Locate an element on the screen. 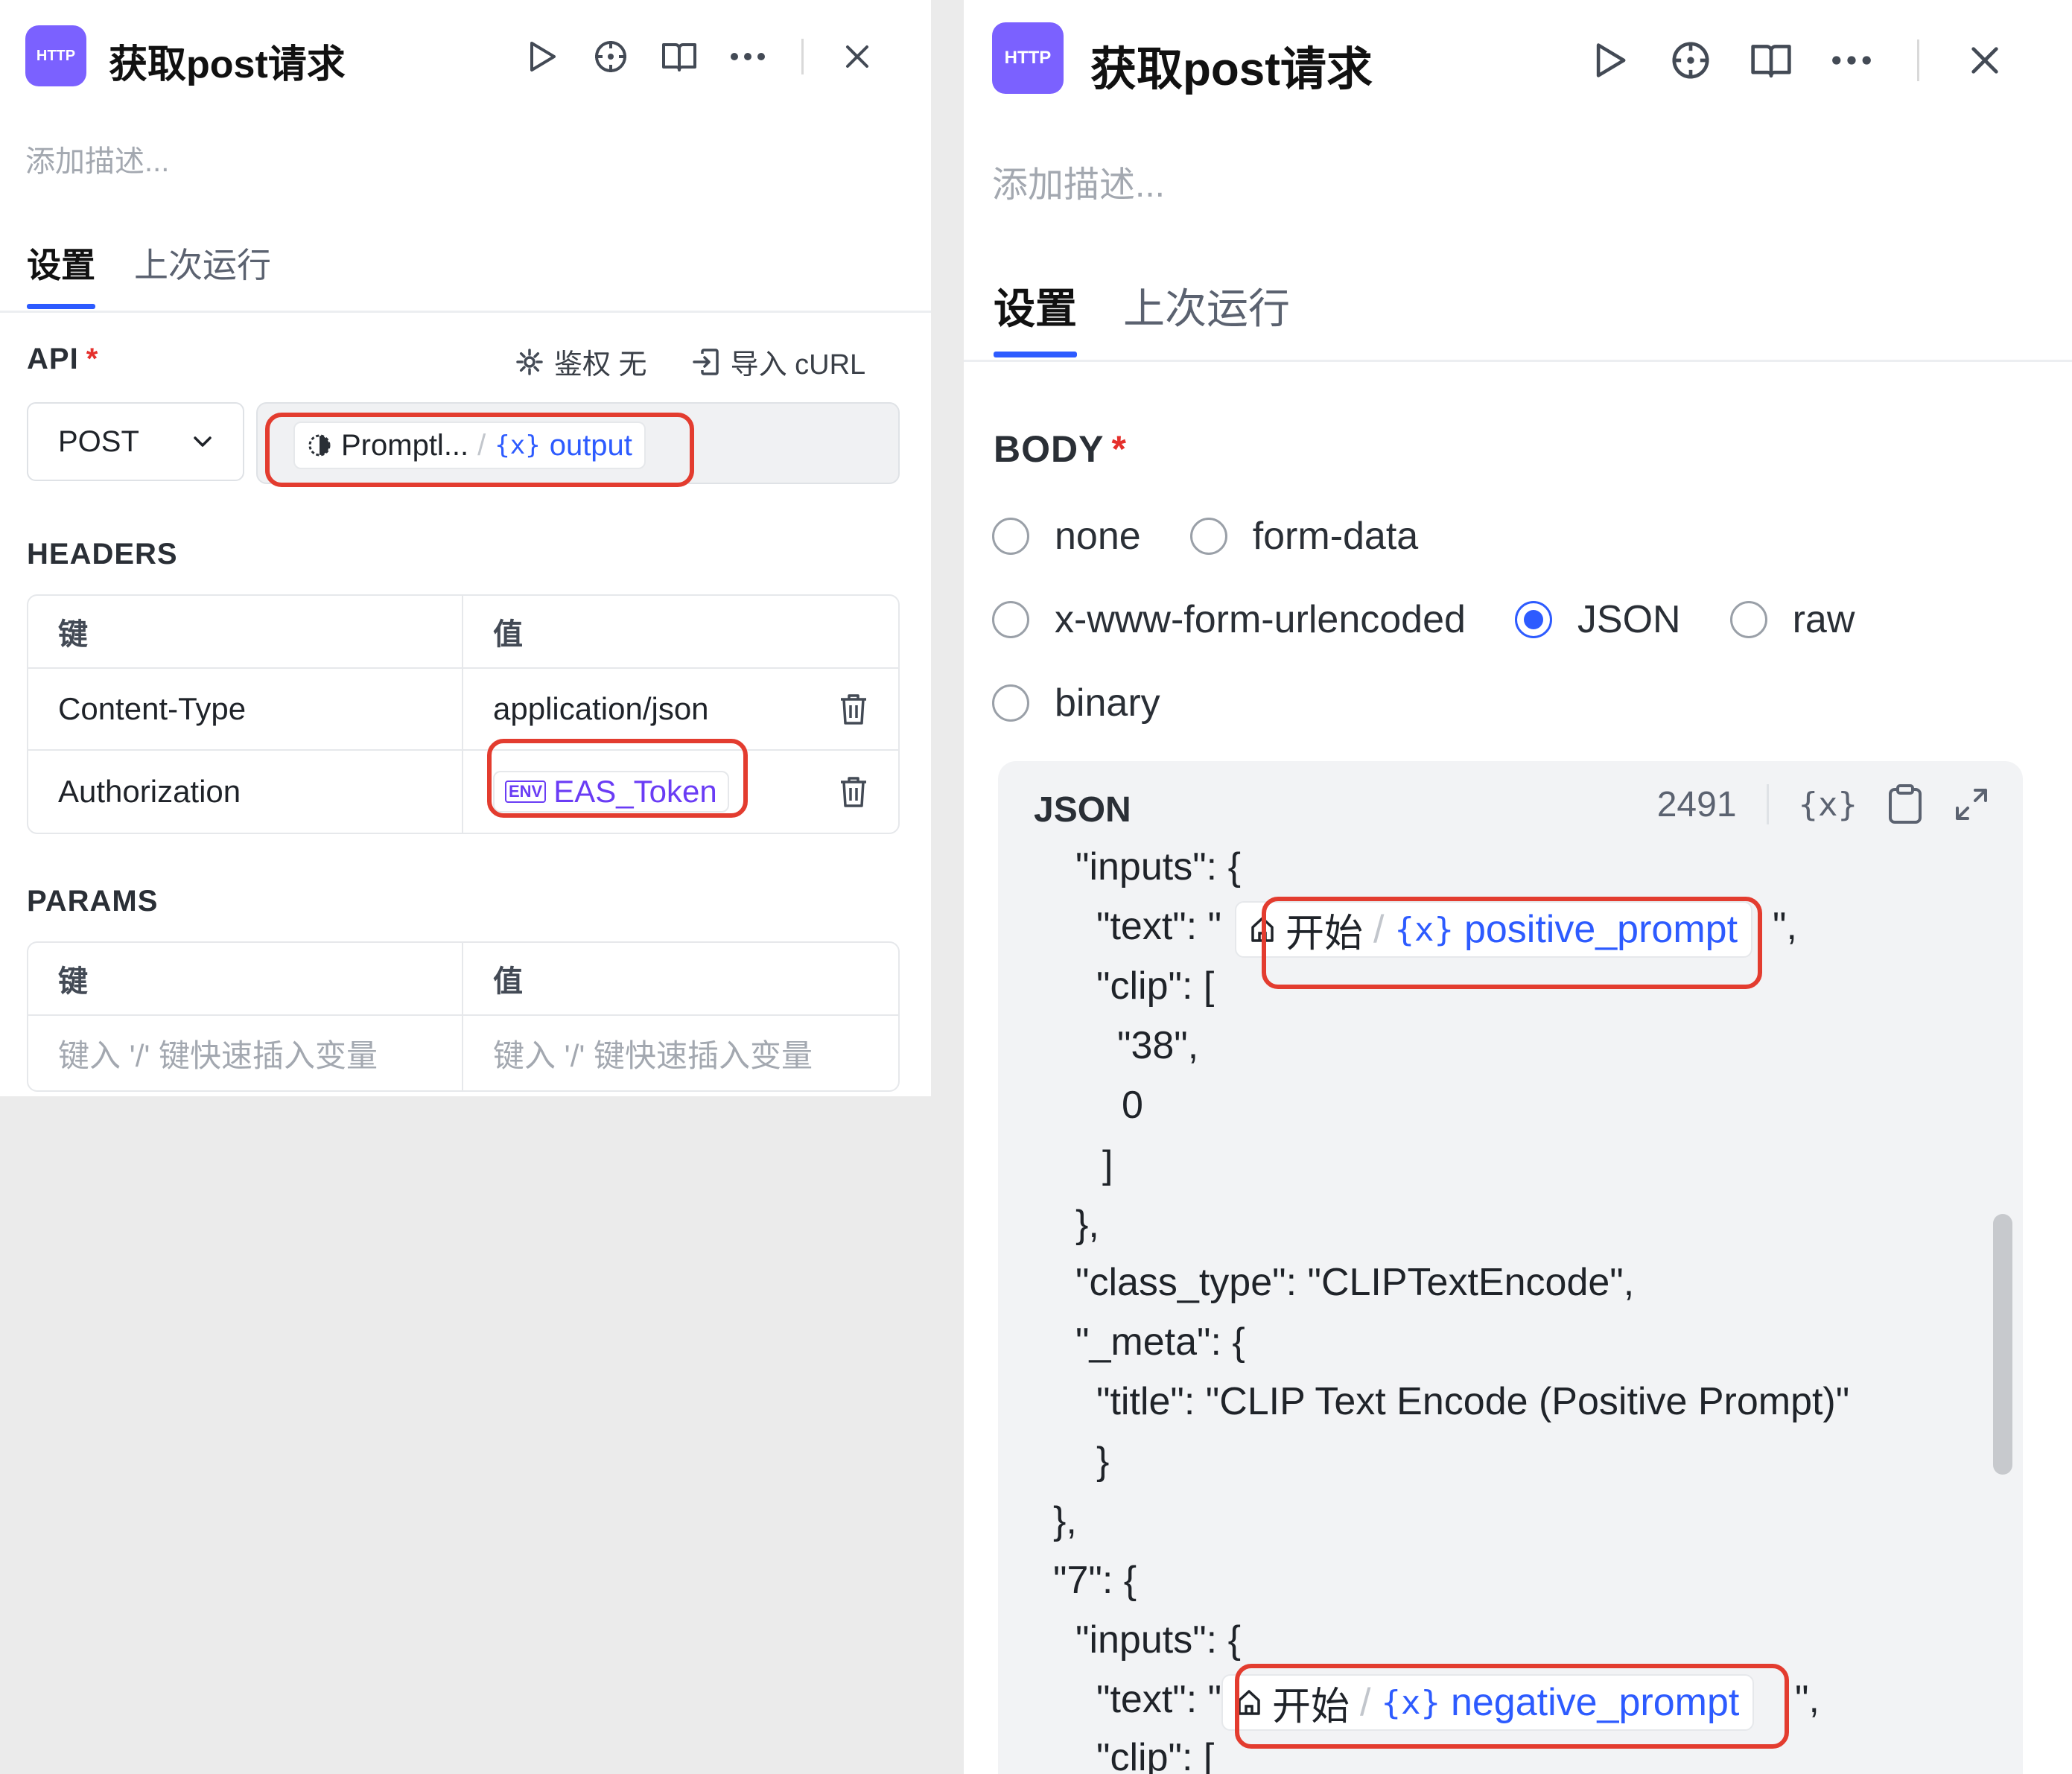  radio-label: x-www-form-urlencoded is located at coordinates (1261, 619).